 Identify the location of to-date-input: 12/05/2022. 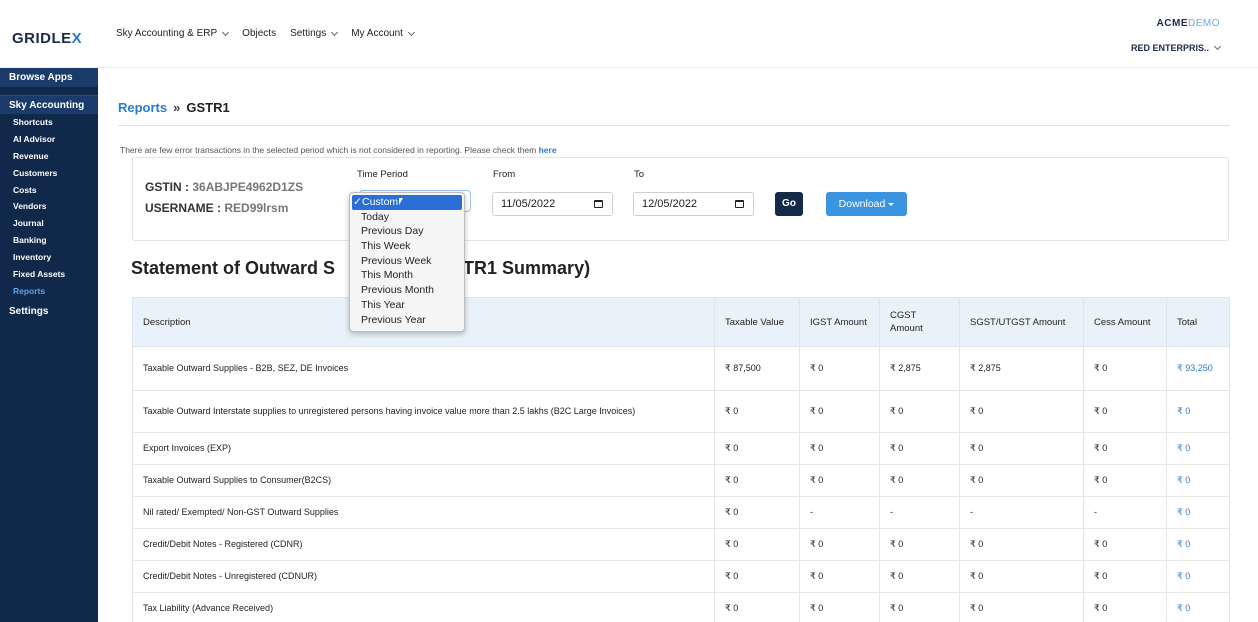
(693, 204).